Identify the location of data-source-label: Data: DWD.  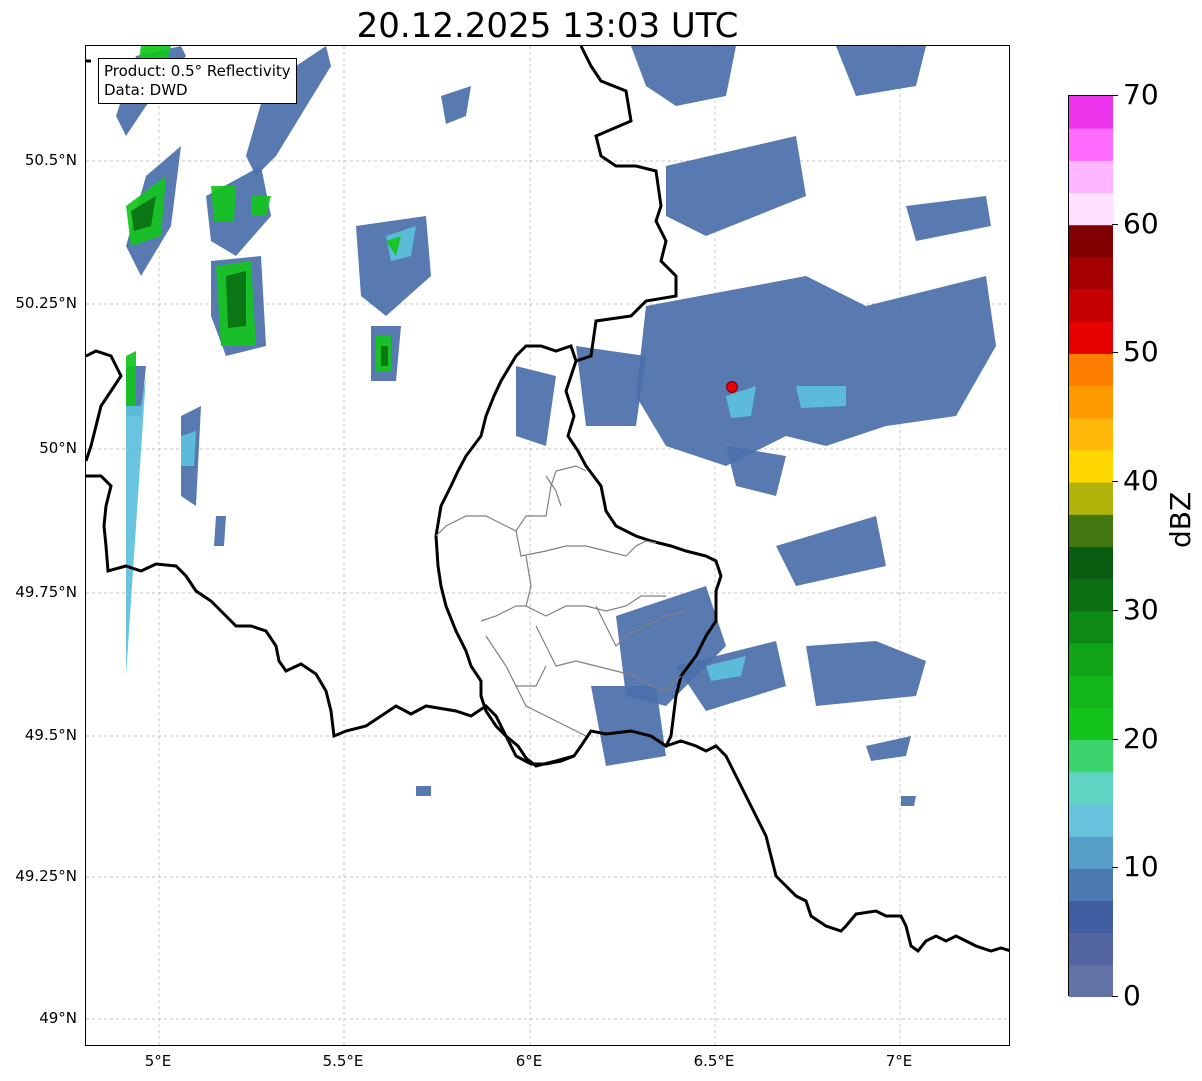
(146, 90).